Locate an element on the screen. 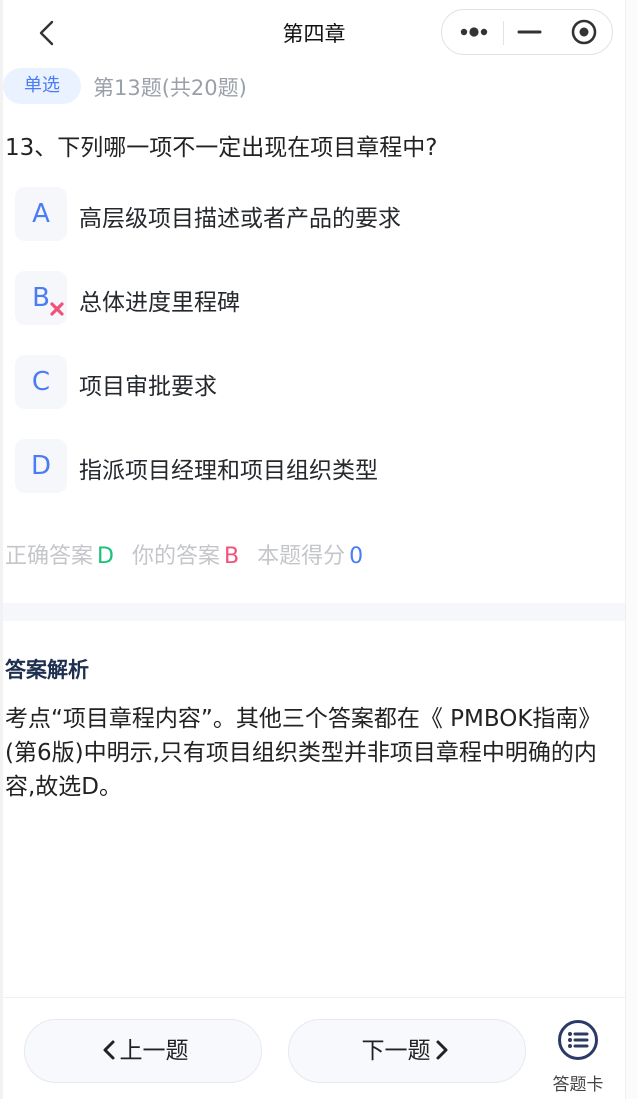 This screenshot has width=637, height=1100. next-question-label: 下一题 is located at coordinates (396, 1051).